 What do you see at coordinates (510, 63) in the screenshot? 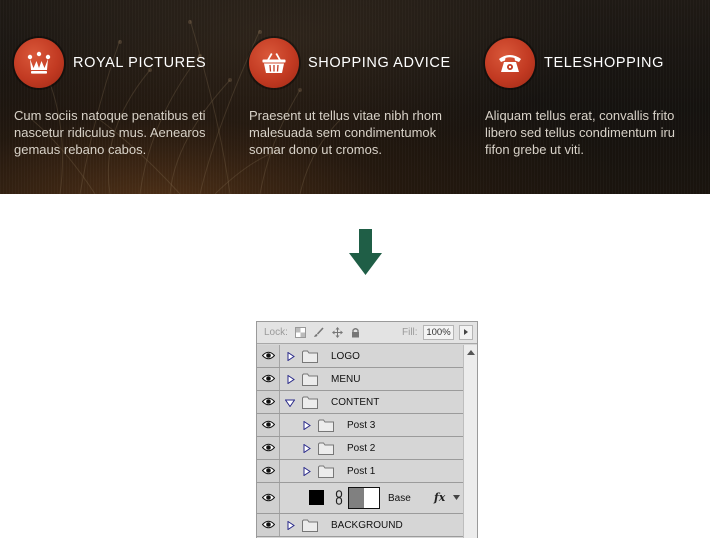
I see `telephone-icon` at bounding box center [510, 63].